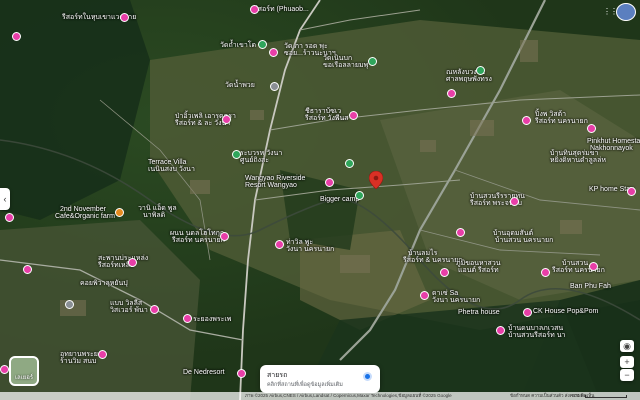 The width and height of the screenshot is (640, 400). Describe the element at coordinates (432, 261) in the screenshot. I see `map-label: รีสอร์ท & นครนายก` at that location.